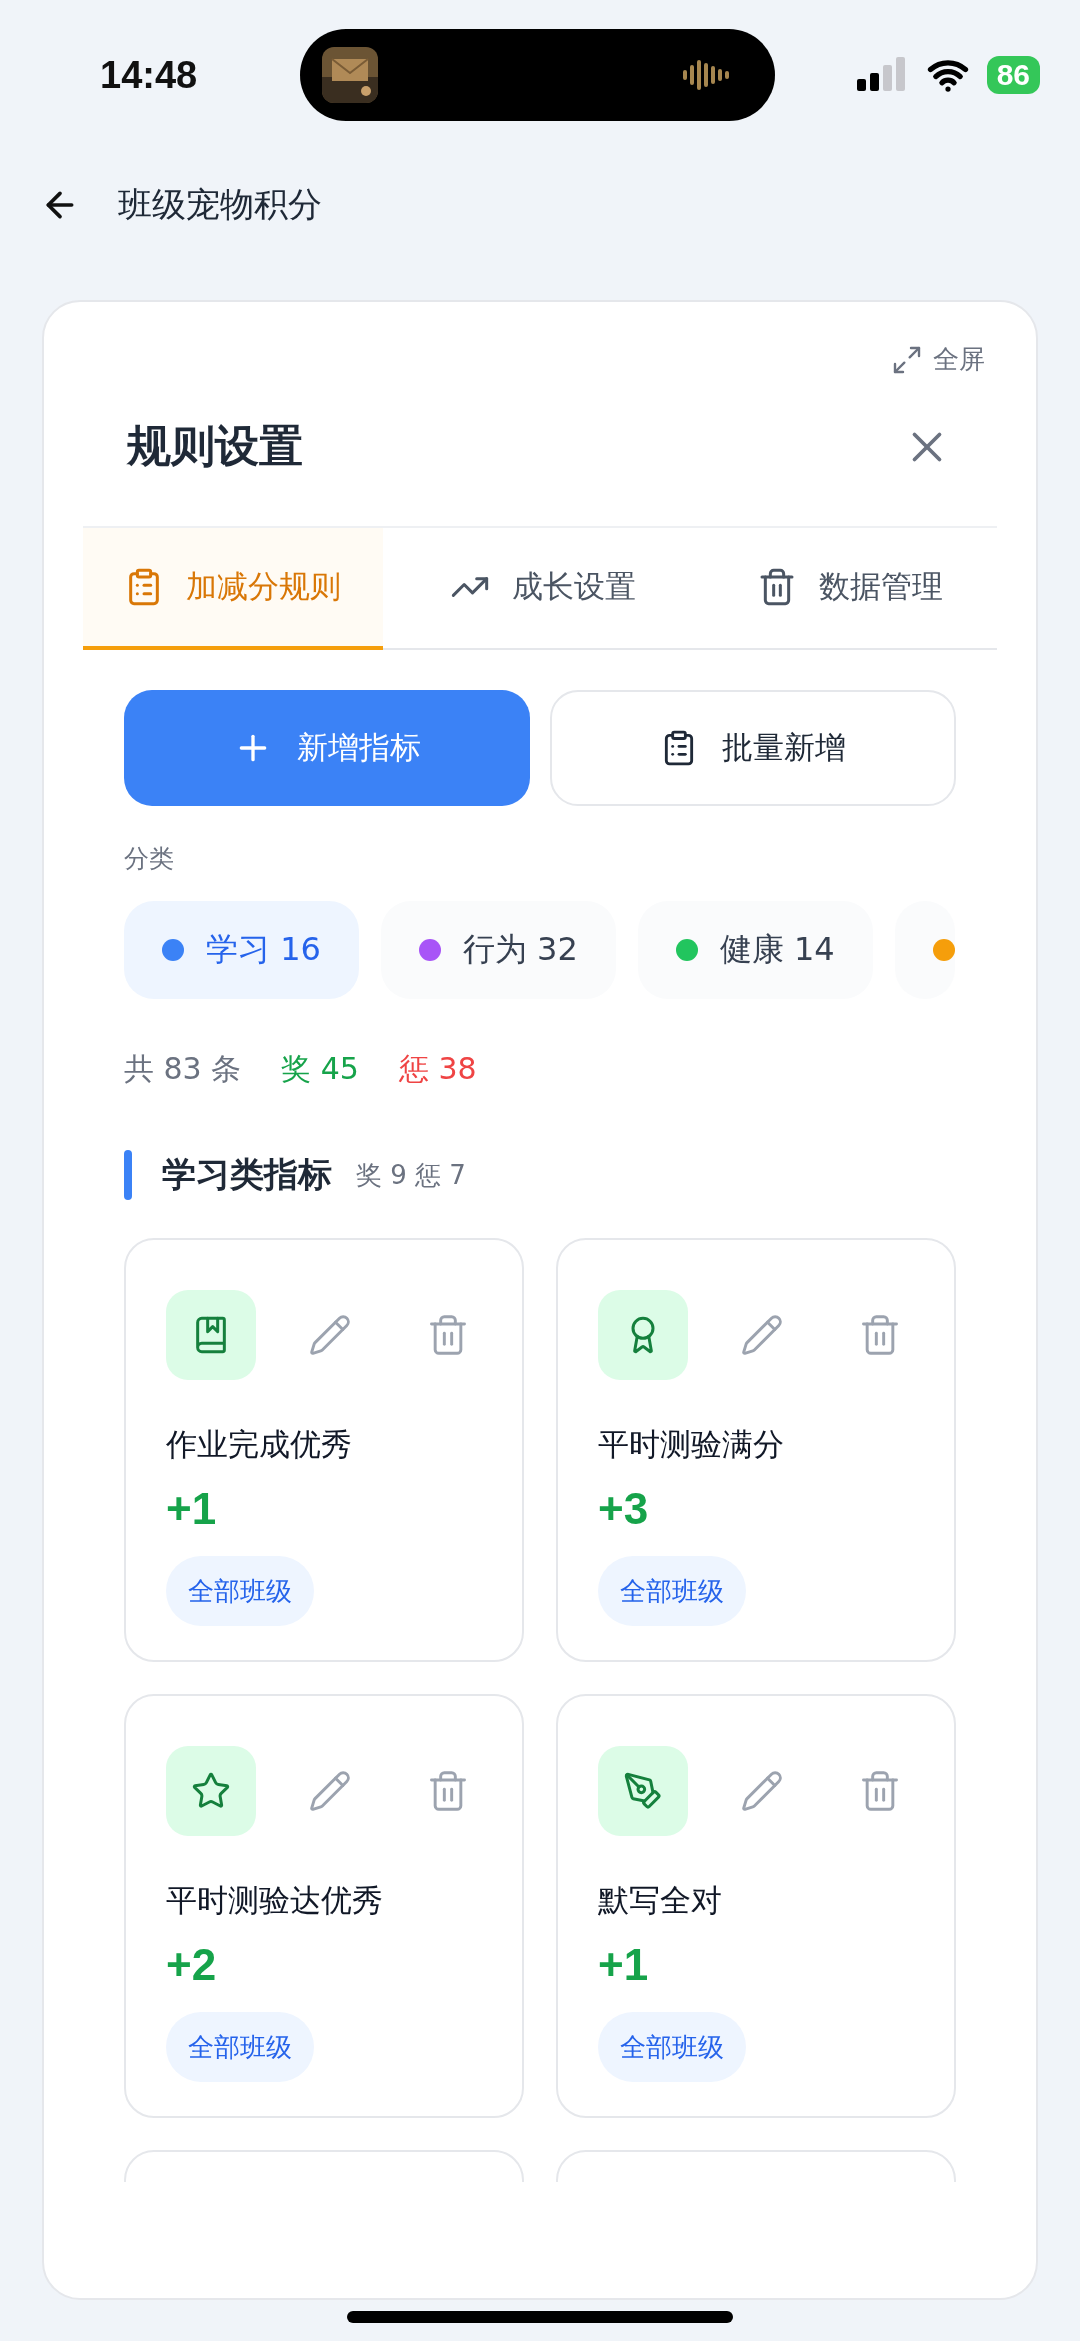 The image size is (1080, 2341). What do you see at coordinates (1013, 75) in the screenshot?
I see `battery-level: 86` at bounding box center [1013, 75].